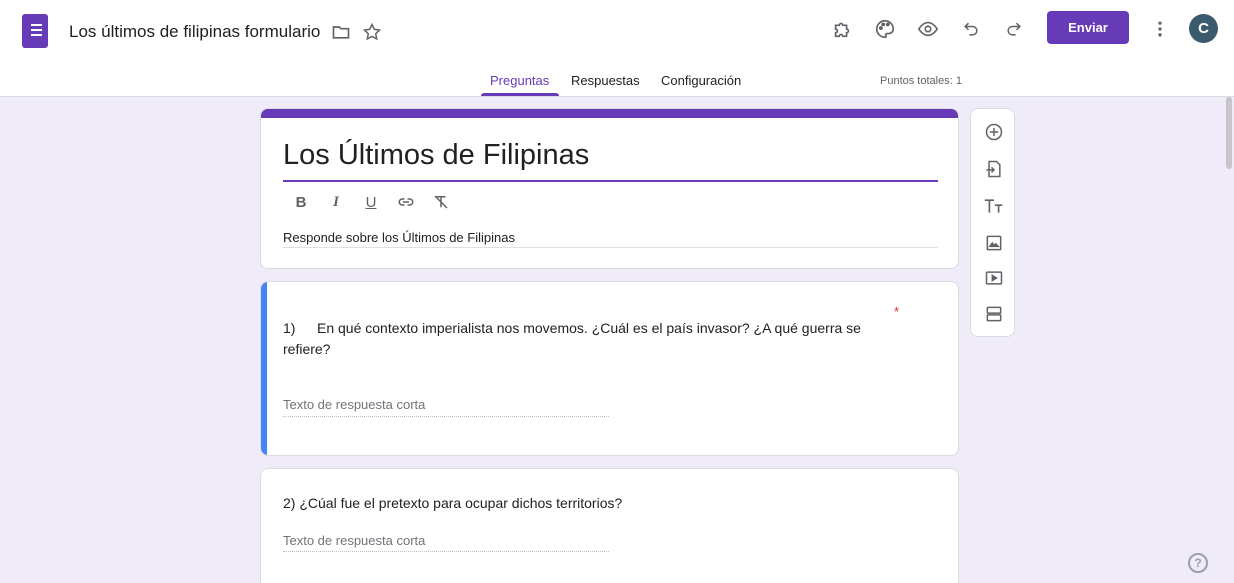 This screenshot has height=583, width=1234. Describe the element at coordinates (1198, 563) in the screenshot. I see `help-icon: ?` at that location.